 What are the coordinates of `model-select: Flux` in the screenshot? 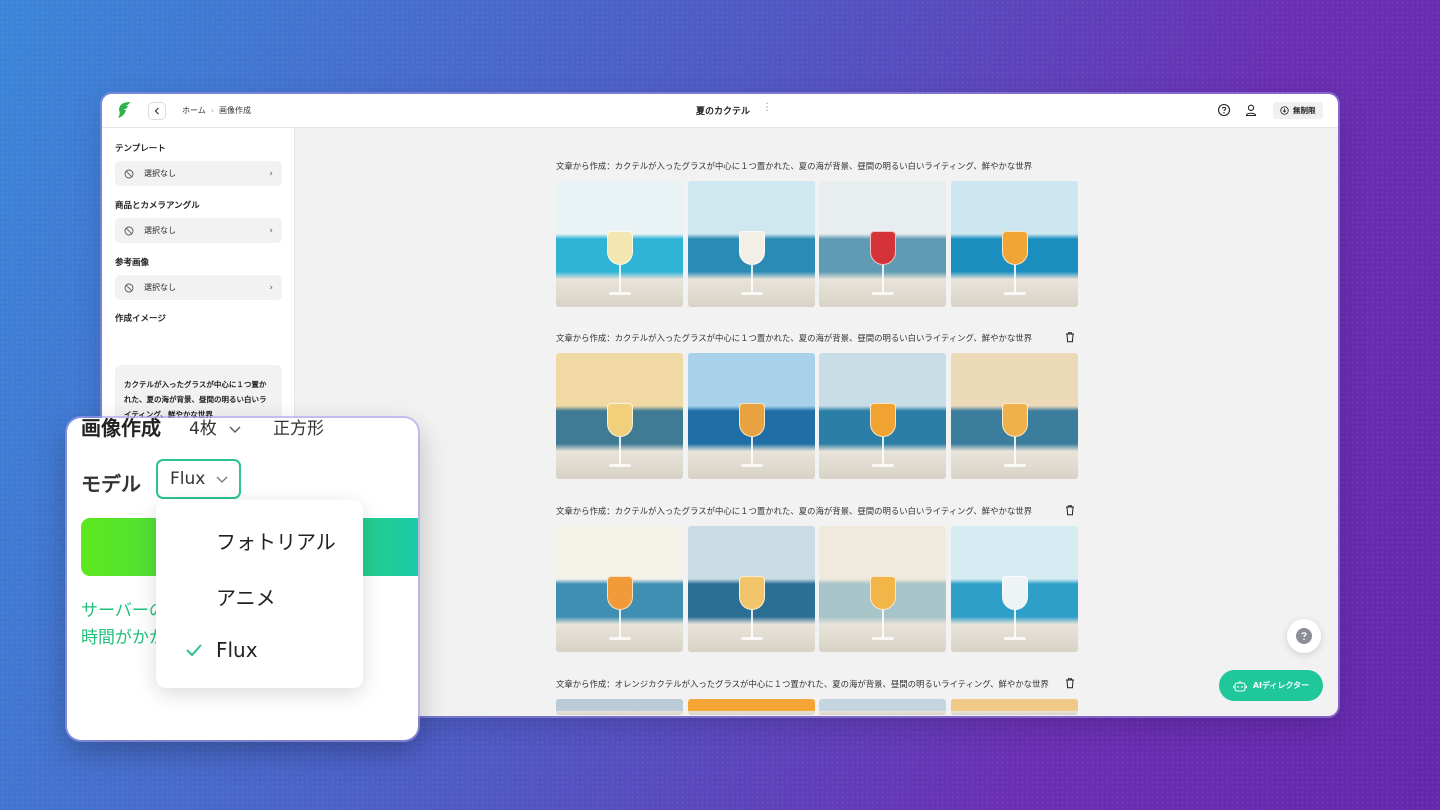 It's located at (198, 479).